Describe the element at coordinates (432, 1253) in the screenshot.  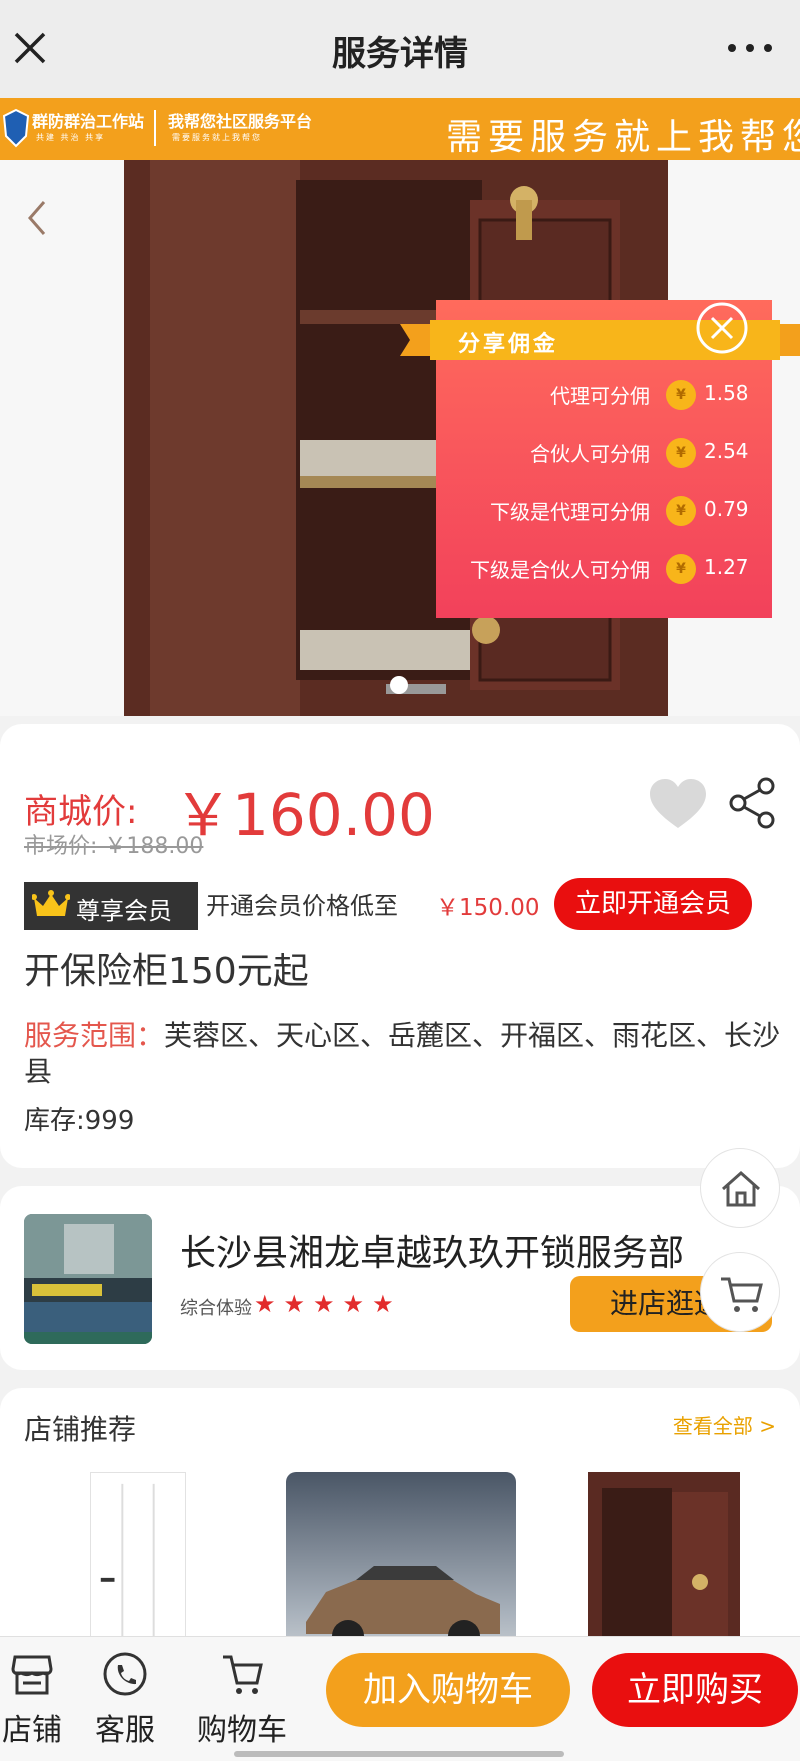
I see `store-name: 长沙县湘龙卓越玖玖开锁服务部` at that location.